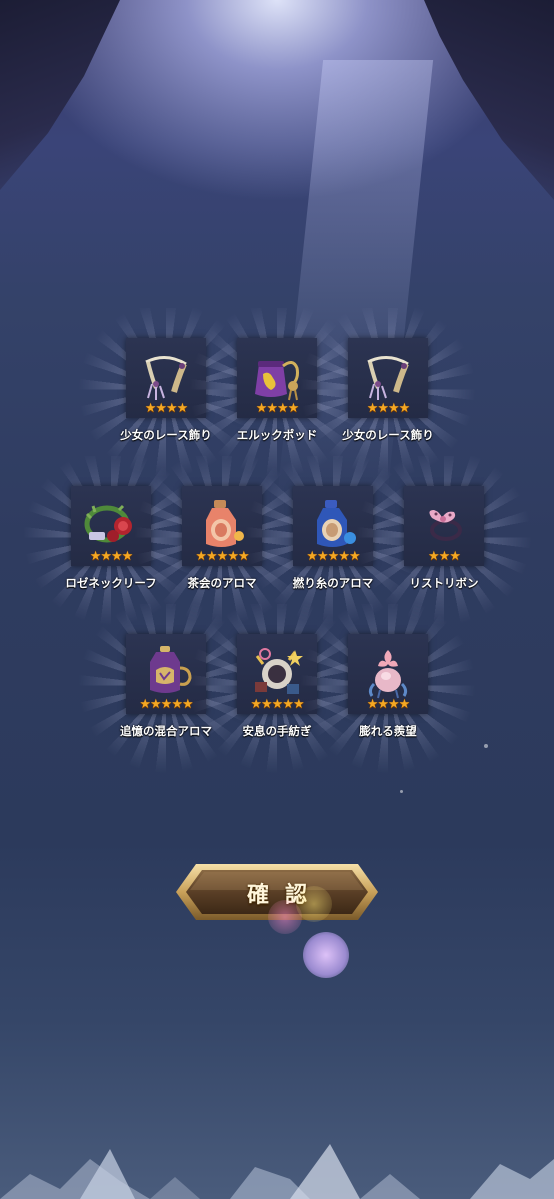  I want to click on purple-pouch-icon, so click(277, 381).